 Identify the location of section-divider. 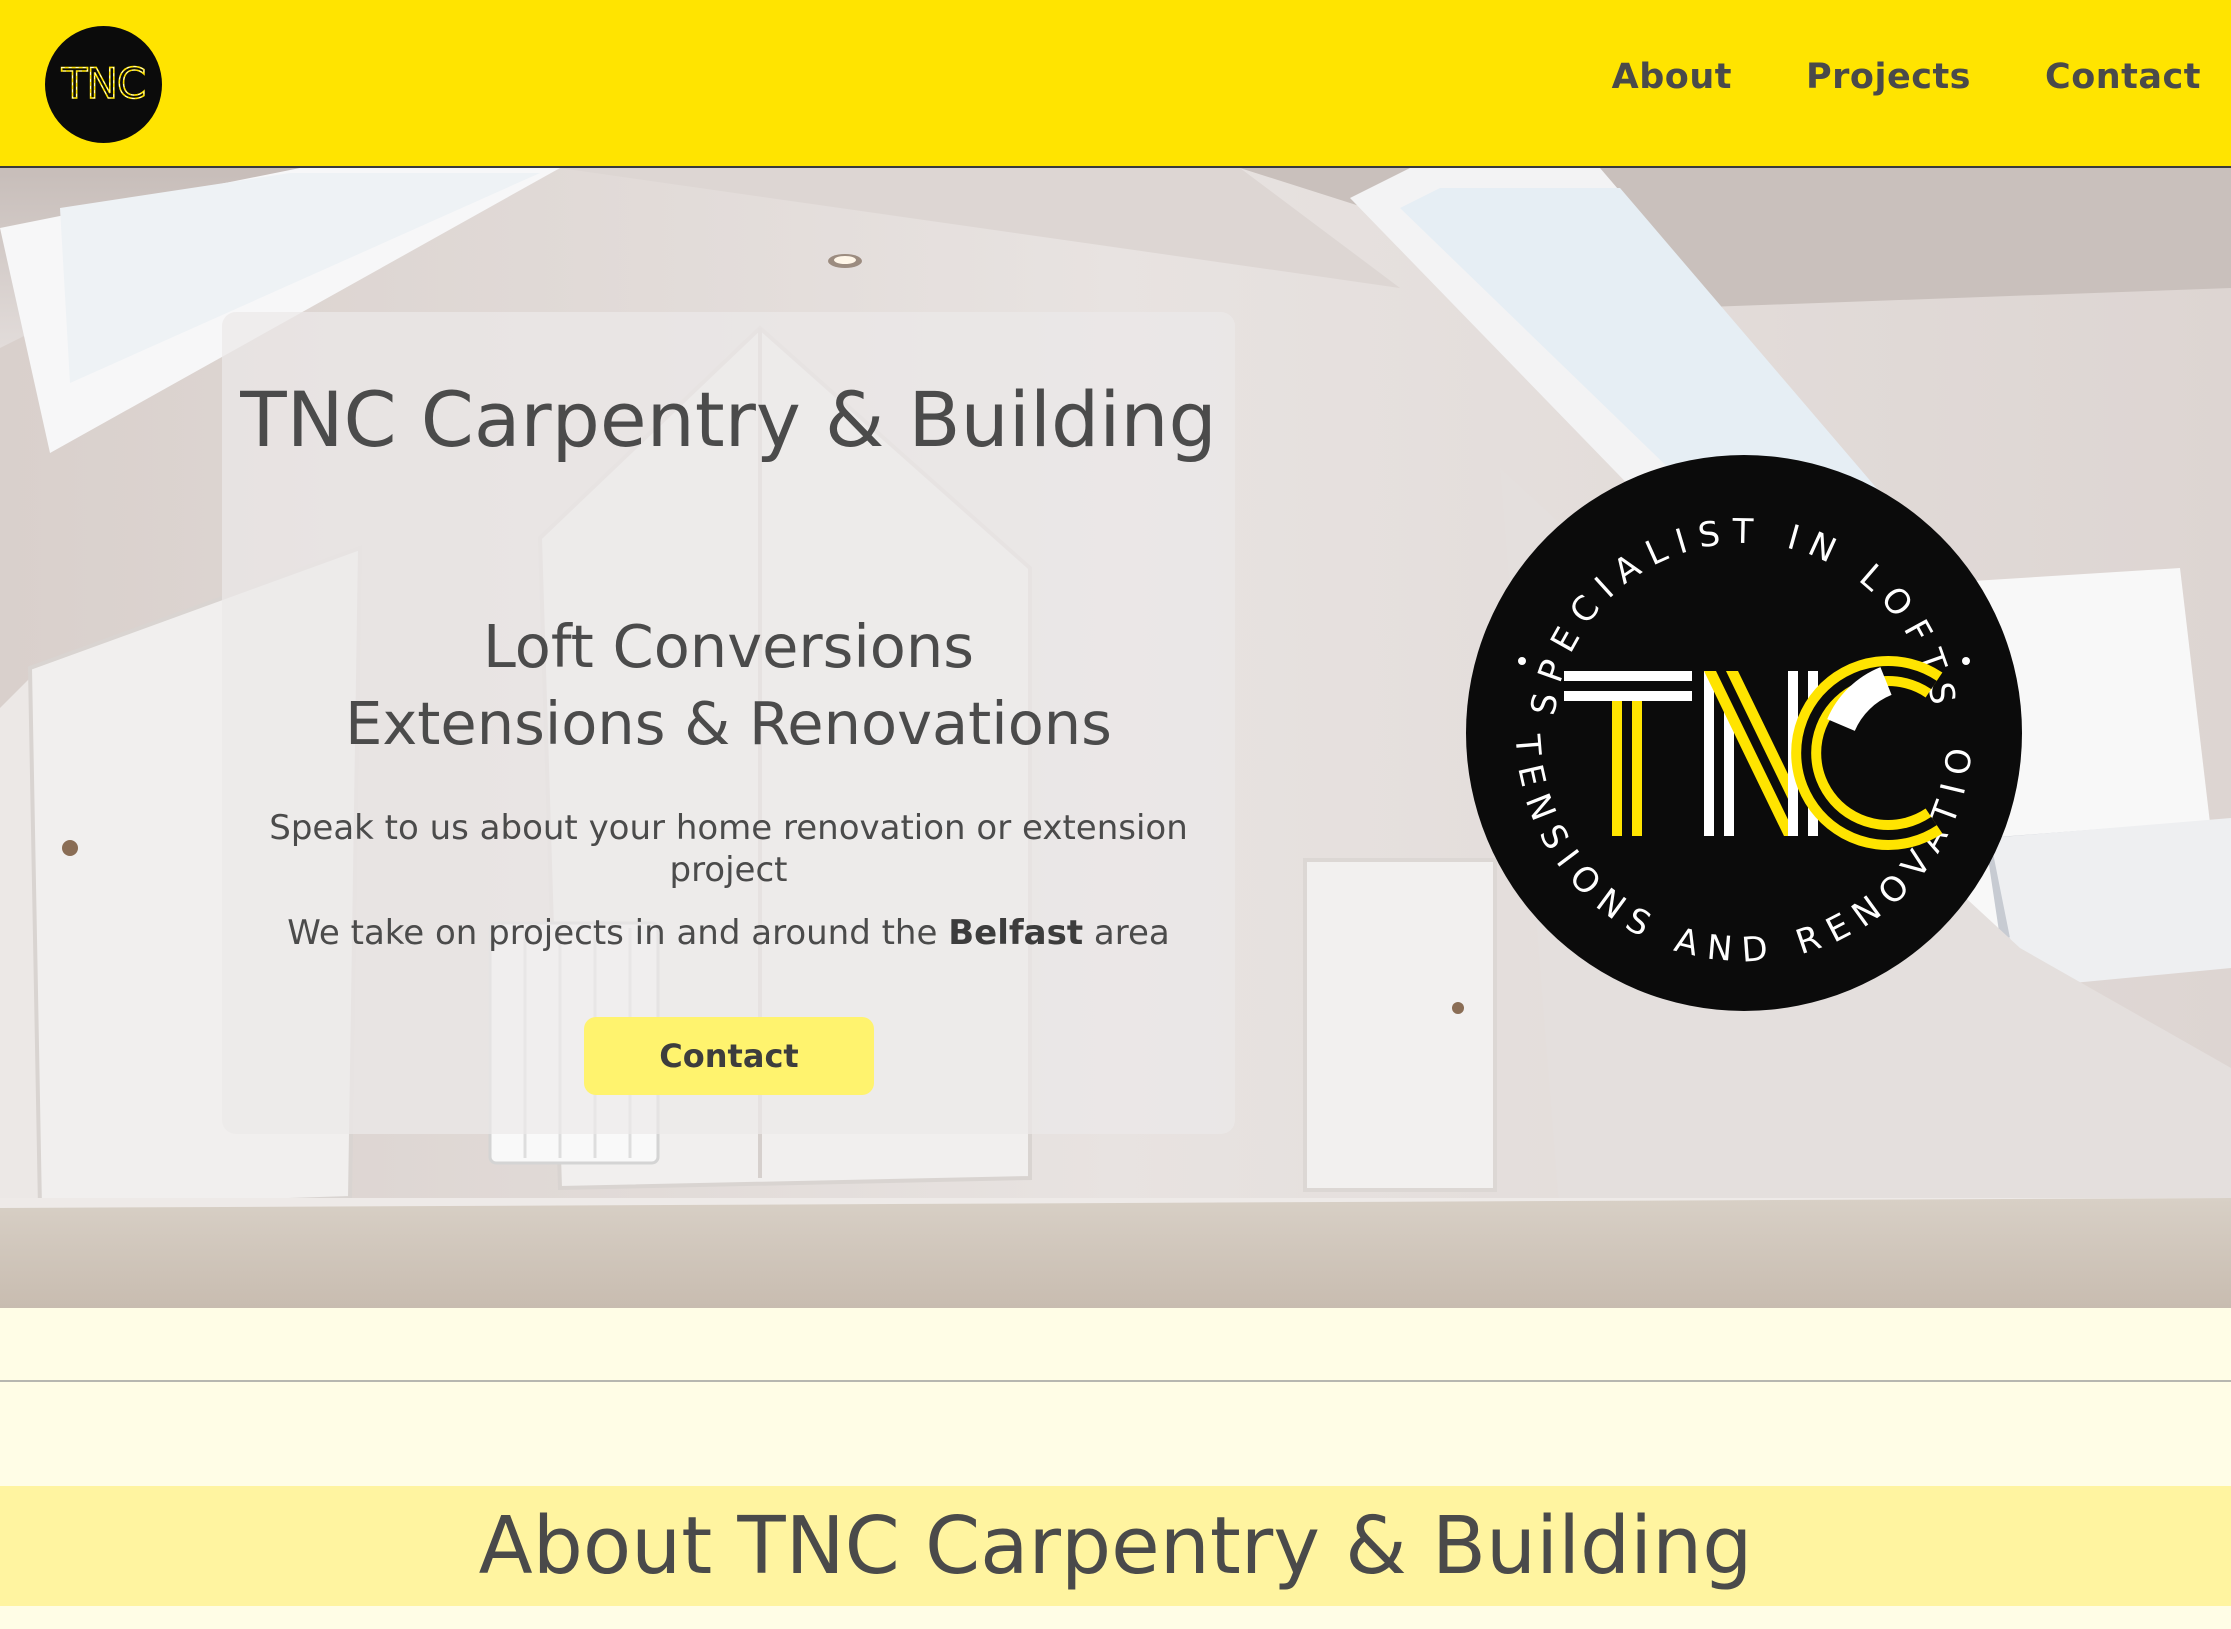
(1115, 1381).